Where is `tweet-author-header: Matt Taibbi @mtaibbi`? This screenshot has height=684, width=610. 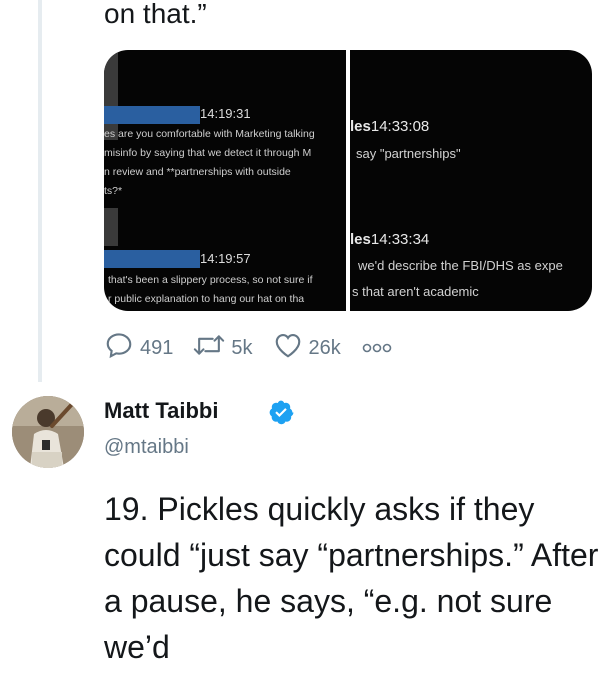 tweet-author-header: Matt Taibbi @mtaibbi is located at coordinates (305, 432).